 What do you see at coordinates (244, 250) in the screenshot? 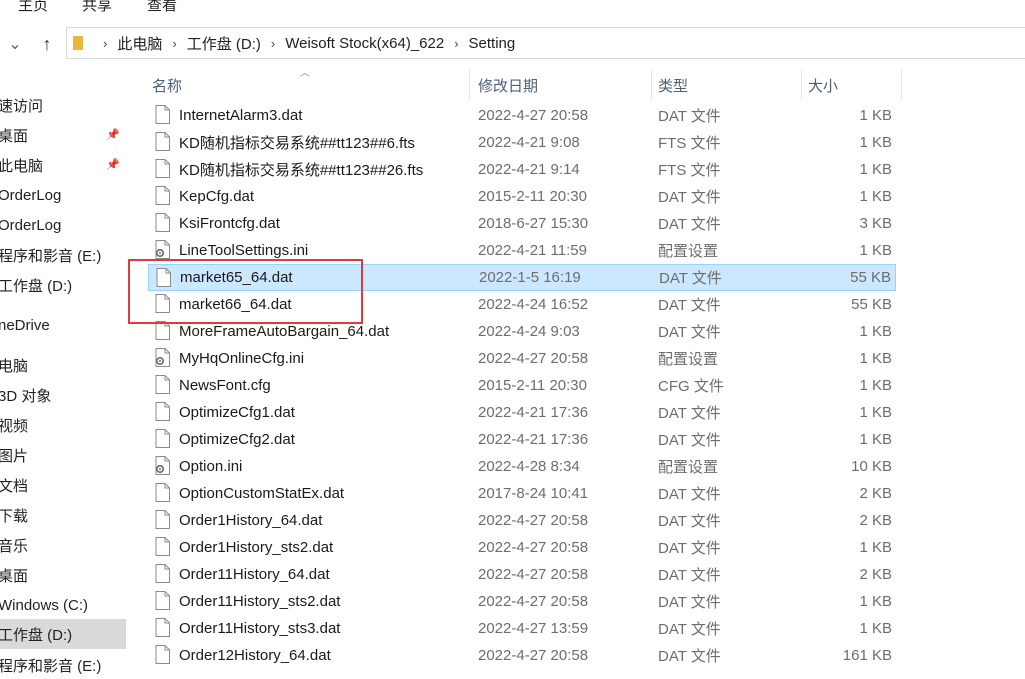
I see `file-name: LineToolSettings.ini` at bounding box center [244, 250].